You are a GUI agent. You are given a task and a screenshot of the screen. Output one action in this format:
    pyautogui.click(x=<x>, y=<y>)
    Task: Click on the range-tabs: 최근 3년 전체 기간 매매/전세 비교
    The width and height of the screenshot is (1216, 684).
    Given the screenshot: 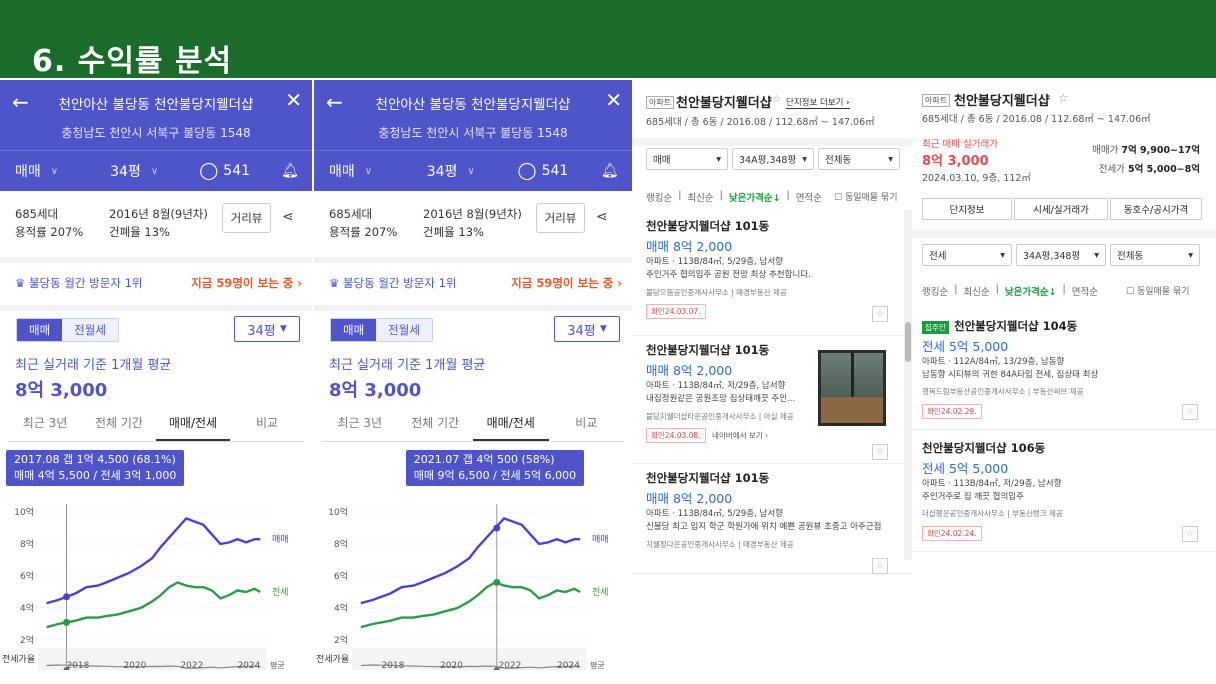 What is the action you would take?
    pyautogui.click(x=473, y=428)
    